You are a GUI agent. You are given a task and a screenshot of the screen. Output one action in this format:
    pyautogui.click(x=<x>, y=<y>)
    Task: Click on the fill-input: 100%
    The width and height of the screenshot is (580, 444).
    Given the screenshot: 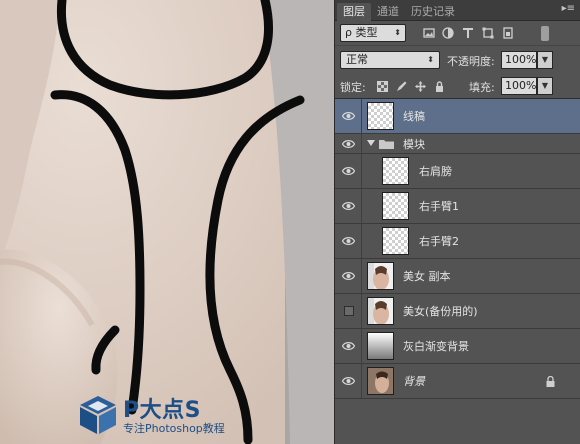 What is the action you would take?
    pyautogui.click(x=519, y=86)
    